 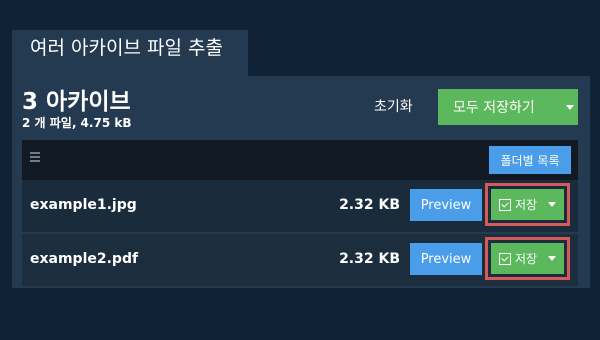 I want to click on file-list-header: 폴더별 목록, so click(x=300, y=160).